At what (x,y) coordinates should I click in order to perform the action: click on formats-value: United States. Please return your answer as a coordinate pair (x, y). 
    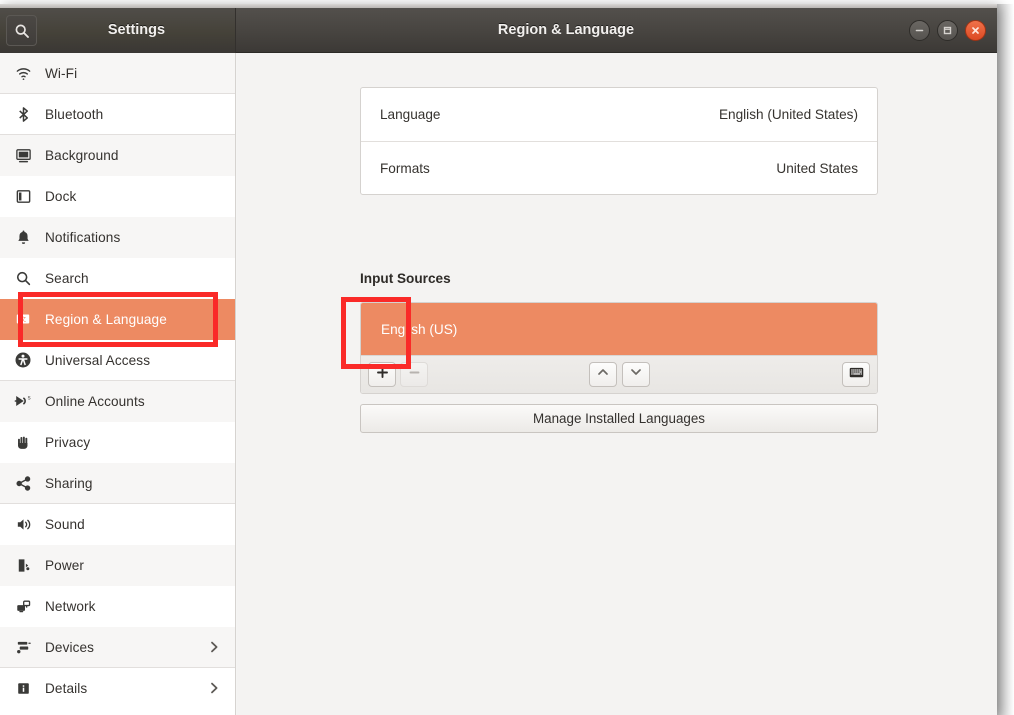
    Looking at the image, I should click on (817, 168).